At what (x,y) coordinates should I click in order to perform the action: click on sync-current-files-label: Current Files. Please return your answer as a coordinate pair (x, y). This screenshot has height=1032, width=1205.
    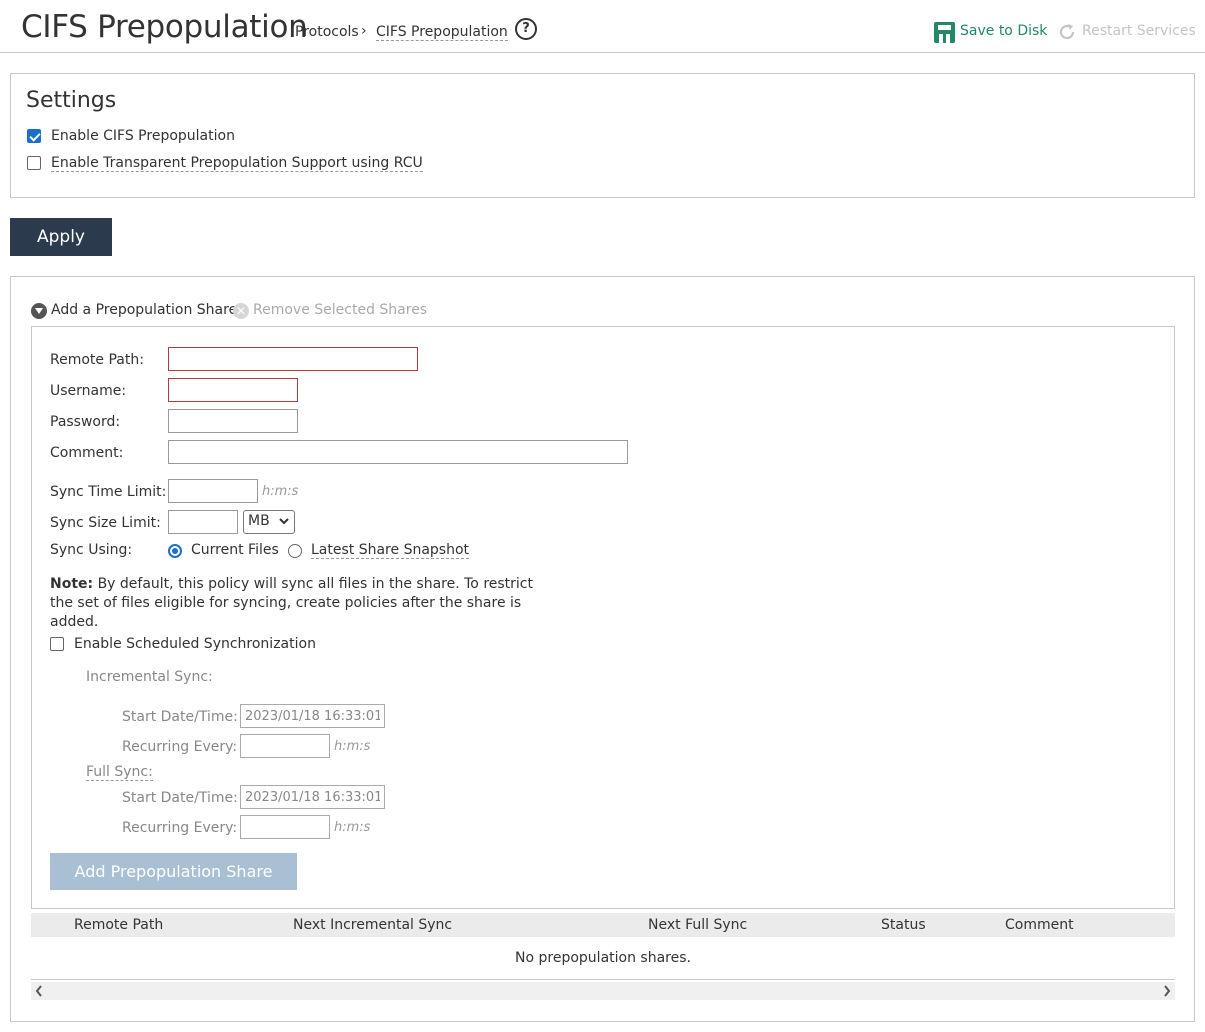
    Looking at the image, I should click on (235, 550).